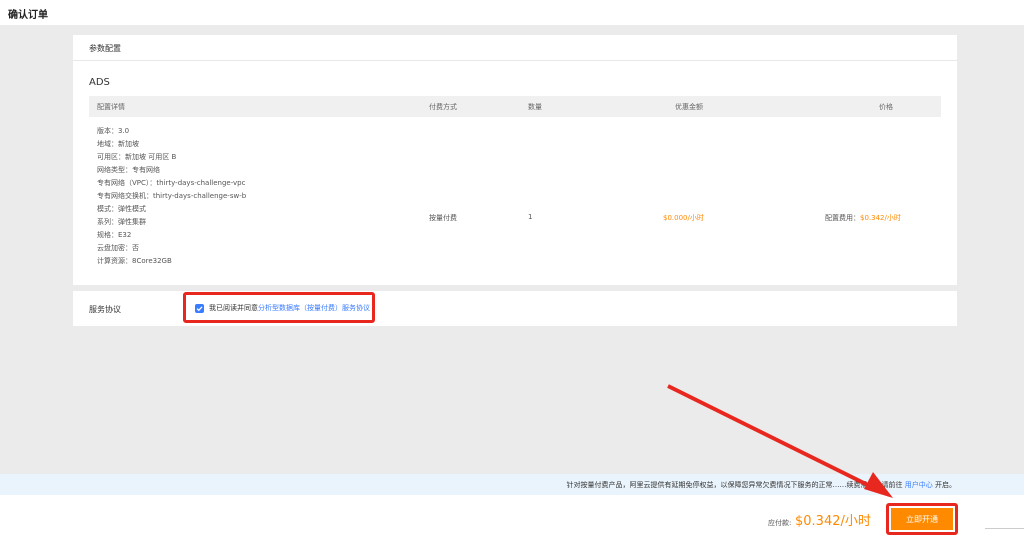 The width and height of the screenshot is (1024, 535). What do you see at coordinates (515, 308) in the screenshot?
I see `agreement-panel: 服务协议 我已阅读并同意 分析型数据库（按量付费）服务协议` at bounding box center [515, 308].